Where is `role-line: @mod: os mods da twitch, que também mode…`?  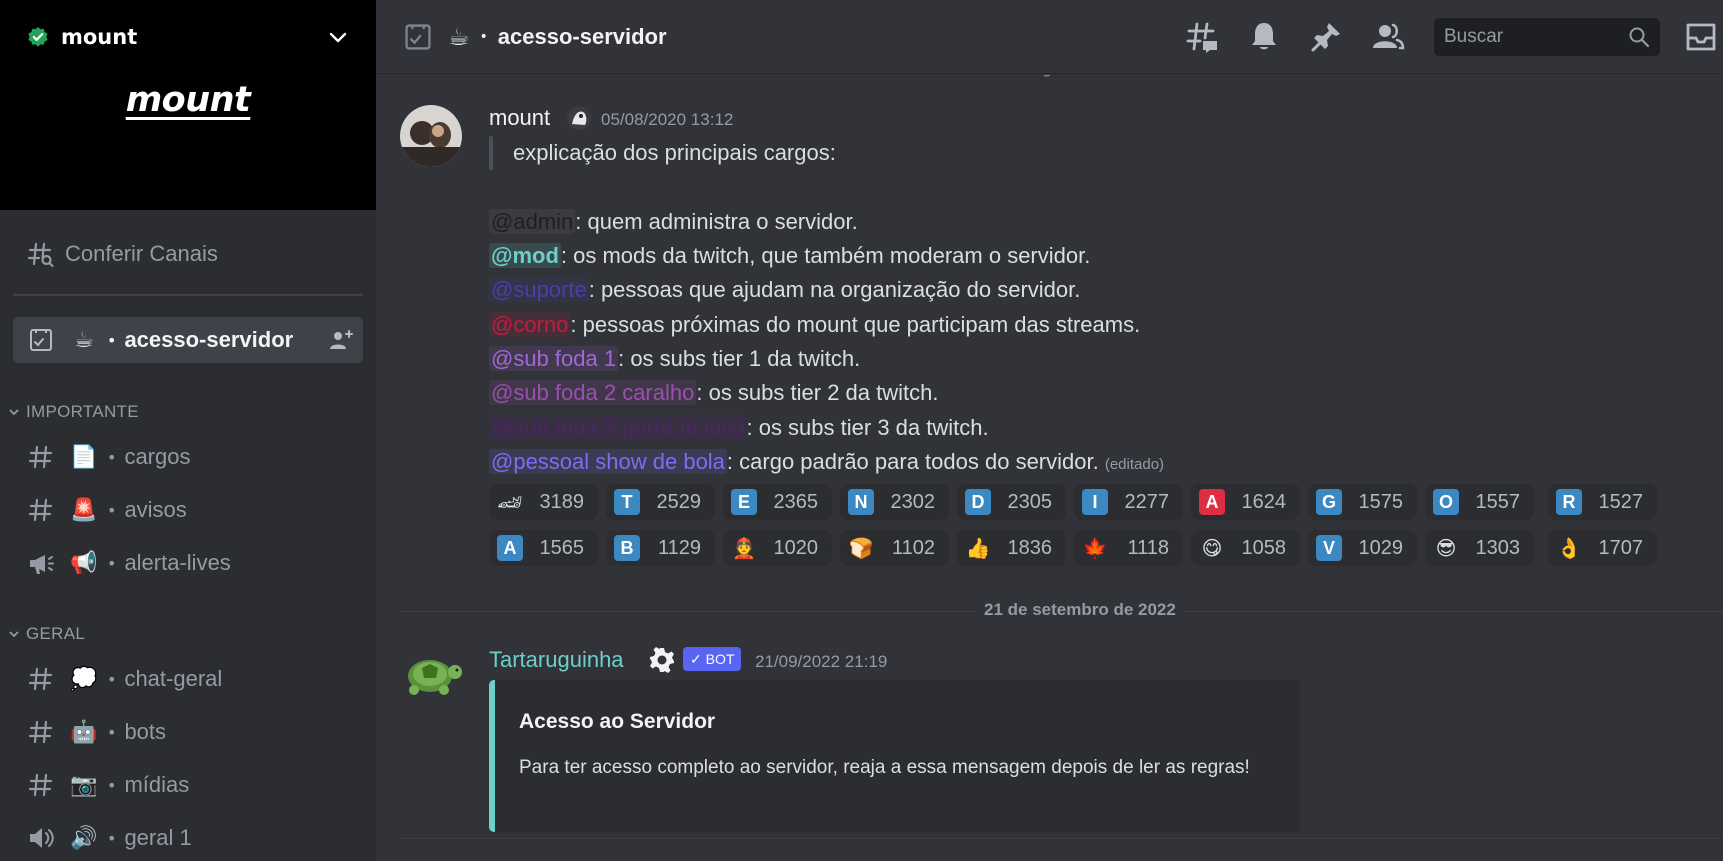 role-line: @mod: os mods da twitch, que também mode… is located at coordinates (789, 256).